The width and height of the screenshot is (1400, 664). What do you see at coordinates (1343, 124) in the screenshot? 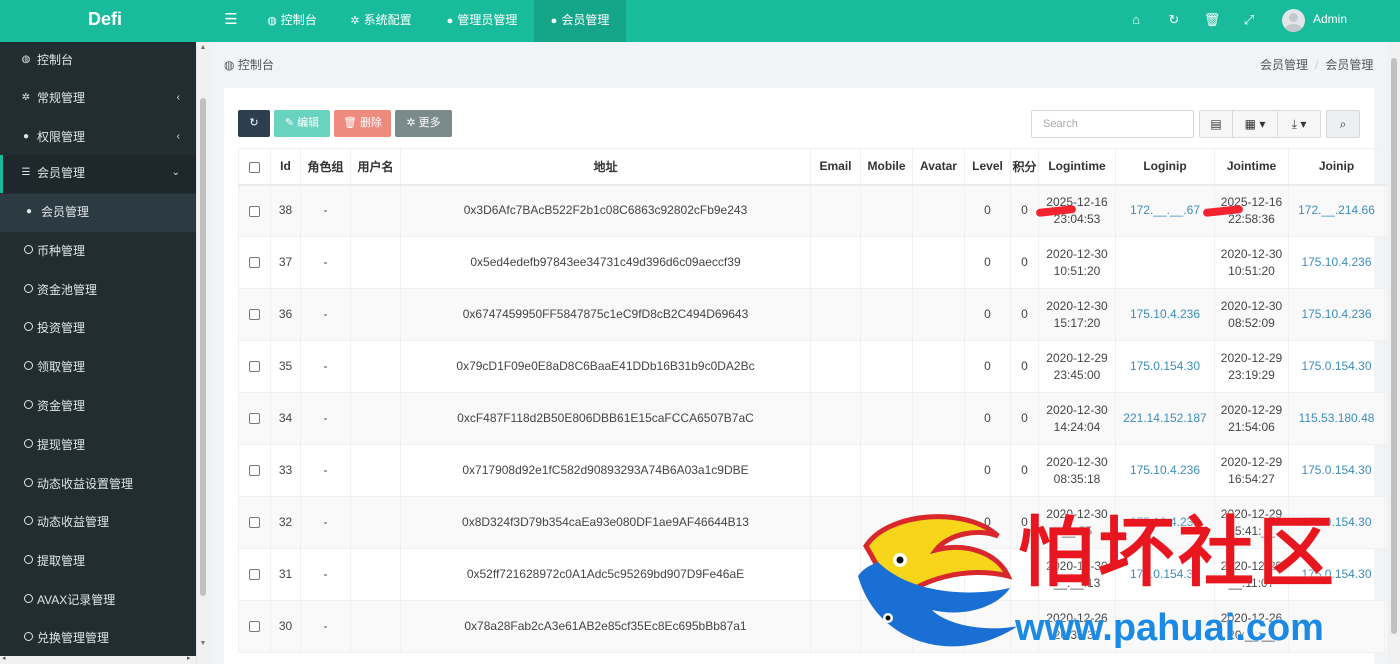
I see `search-button: ⌕` at bounding box center [1343, 124].